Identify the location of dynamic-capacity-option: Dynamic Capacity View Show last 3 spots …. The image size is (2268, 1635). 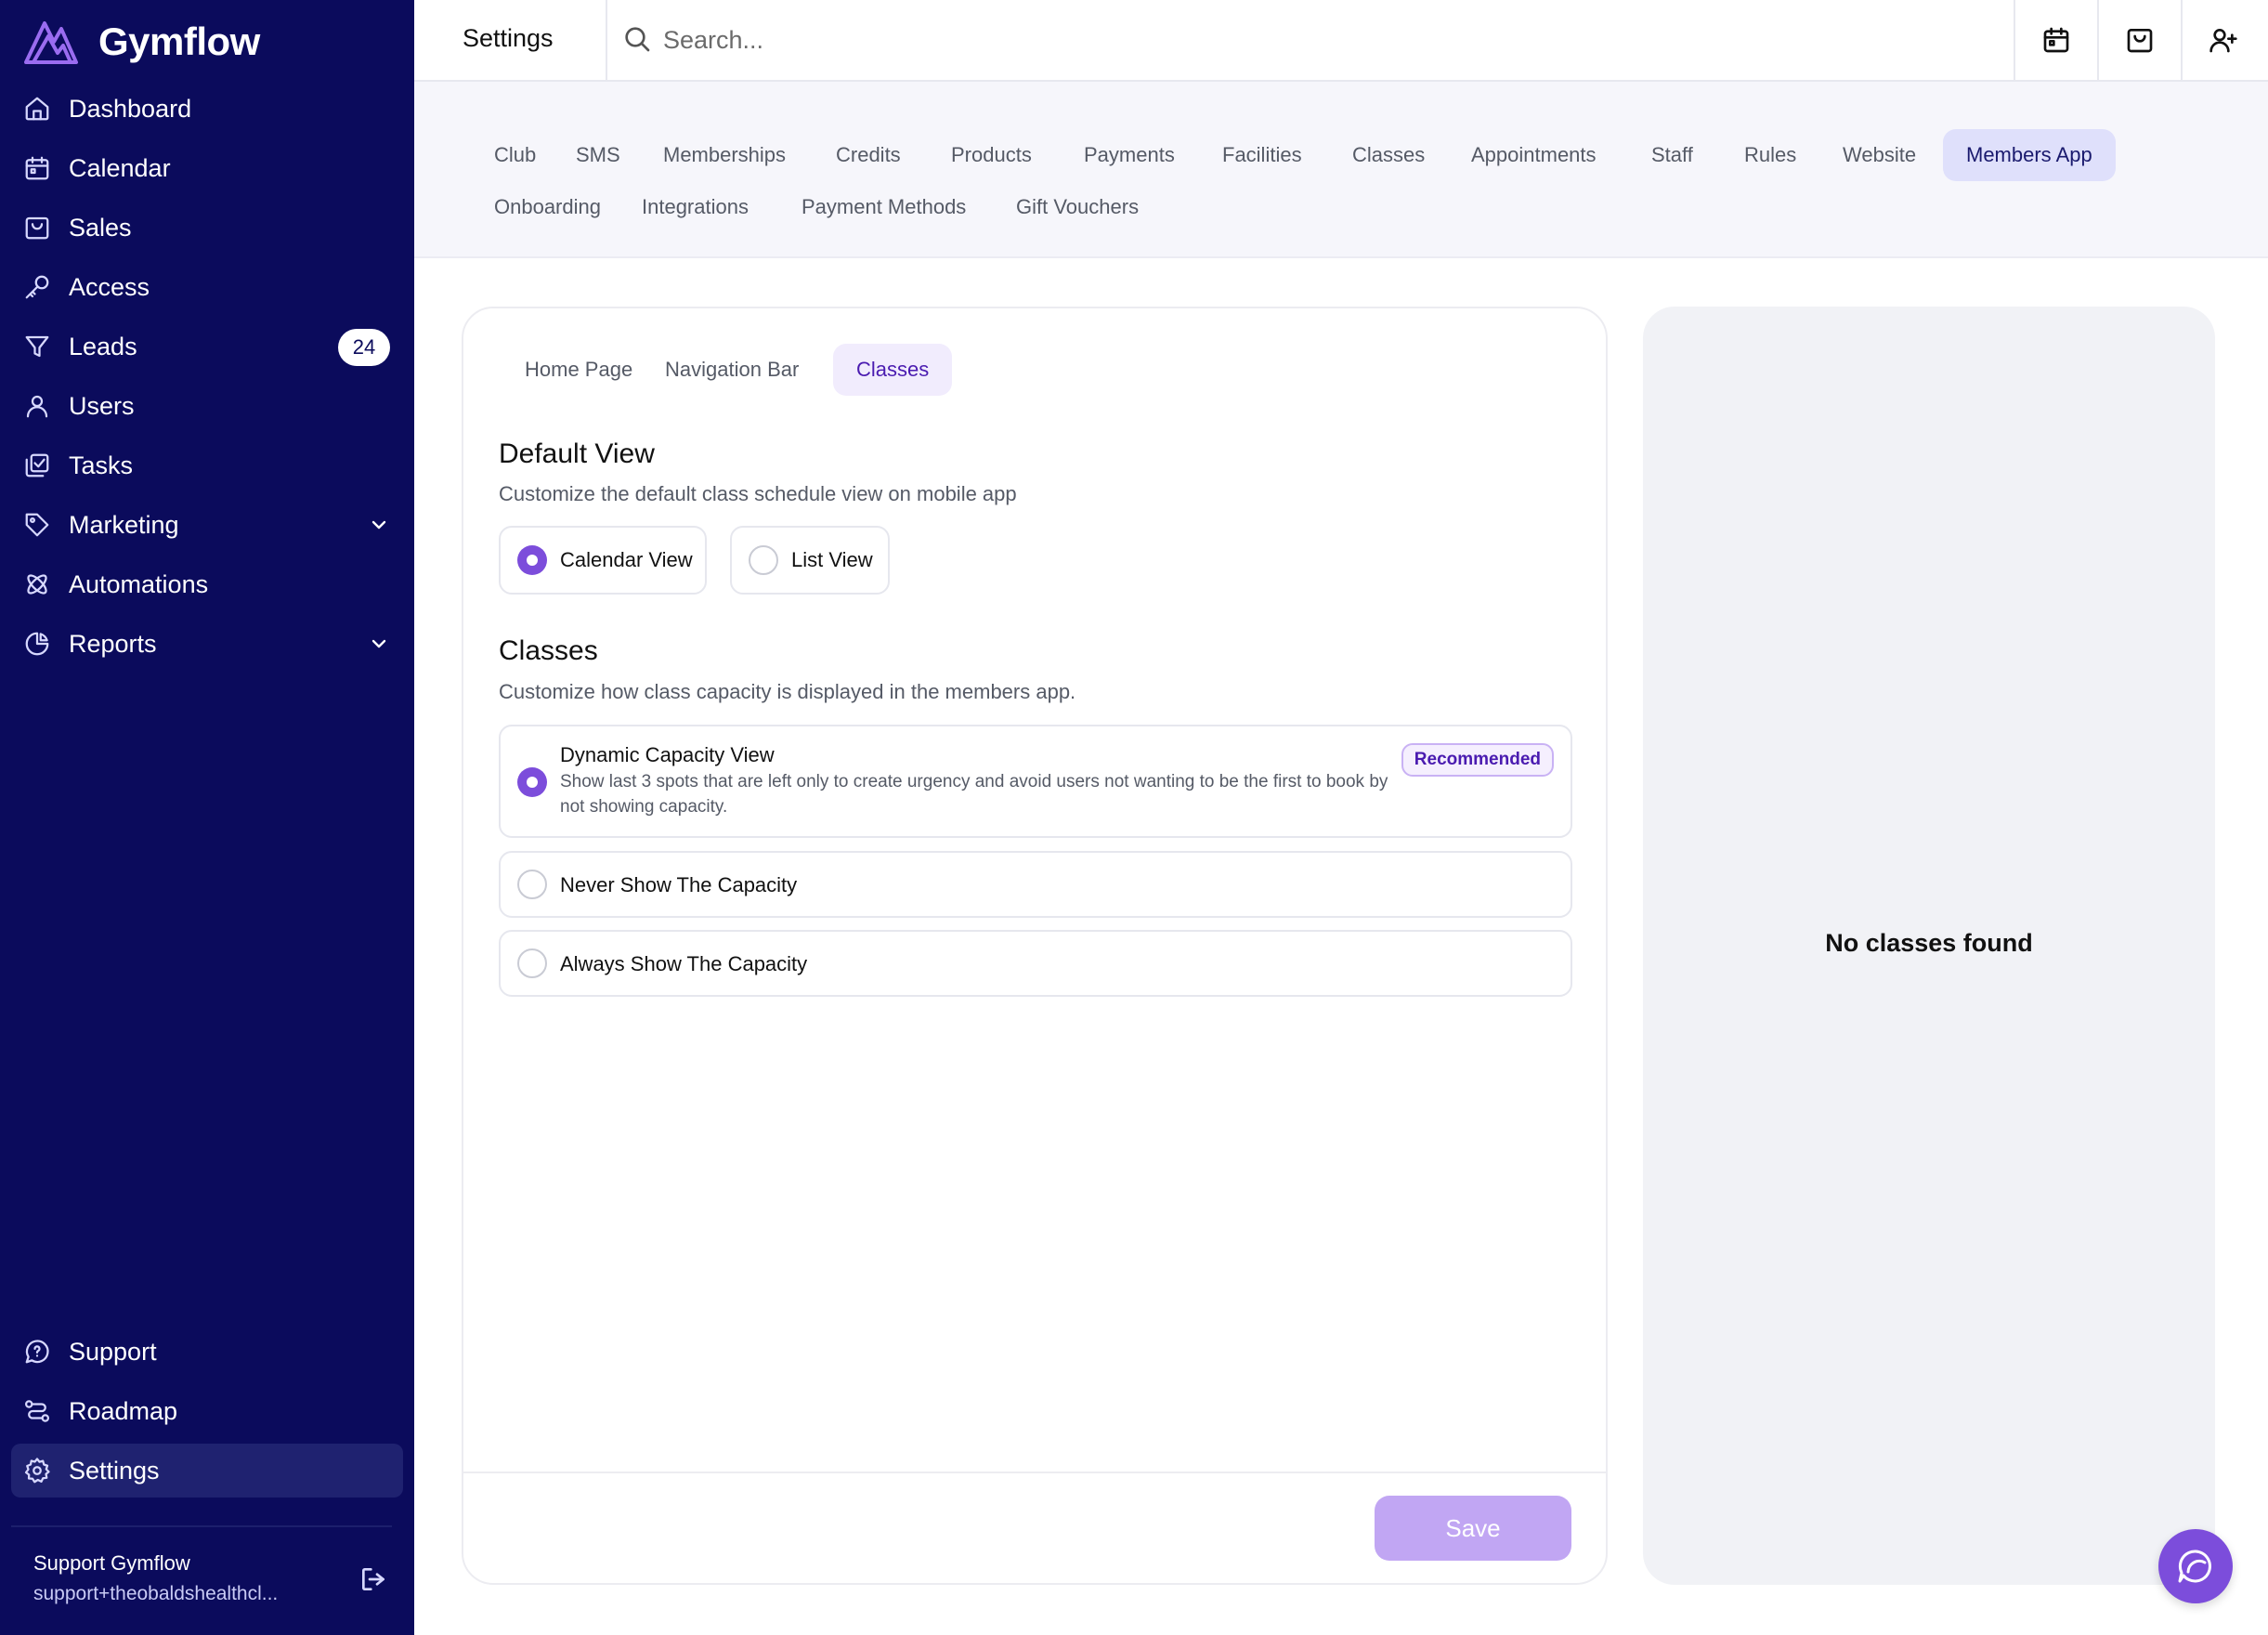
(1035, 781).